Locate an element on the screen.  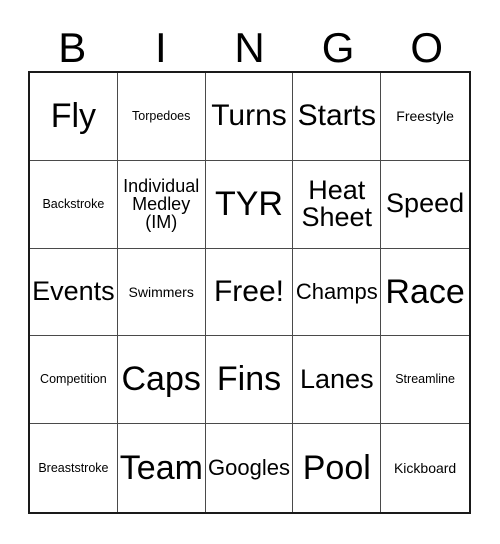
bingo-cell-g4: Lanes is located at coordinates (337, 380).